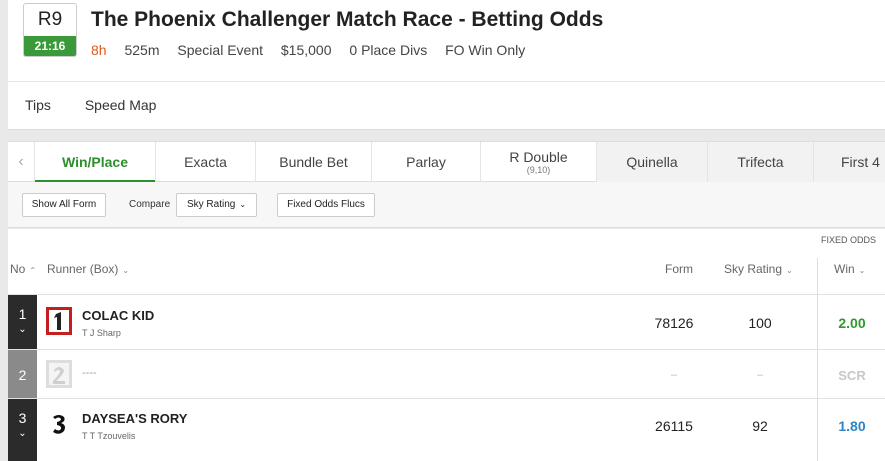 Image resolution: width=885 pixels, height=461 pixels. Describe the element at coordinates (760, 375) in the screenshot. I see `runner-sky-rating: –` at that location.